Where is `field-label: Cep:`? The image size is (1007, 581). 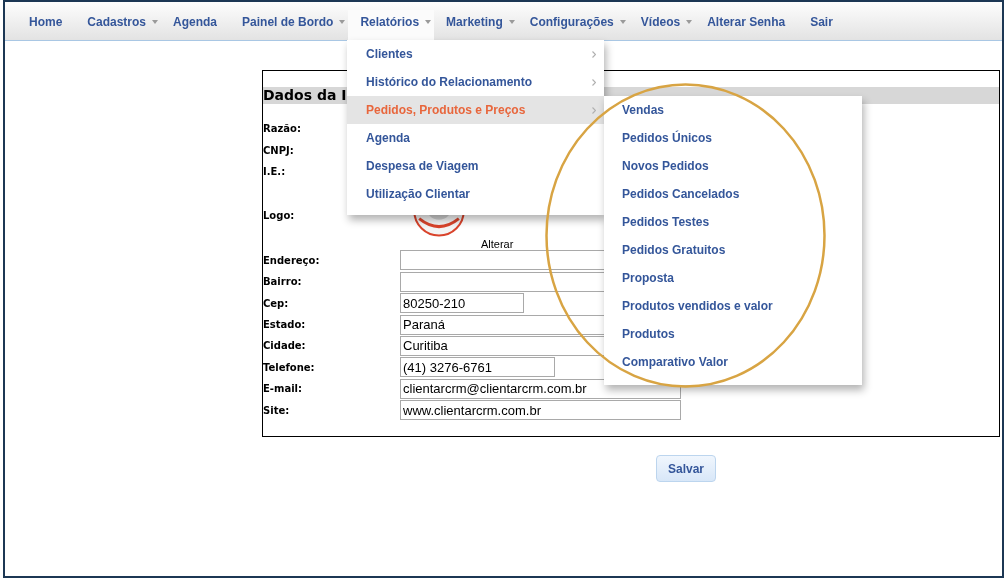
field-label: Cep: is located at coordinates (276, 303).